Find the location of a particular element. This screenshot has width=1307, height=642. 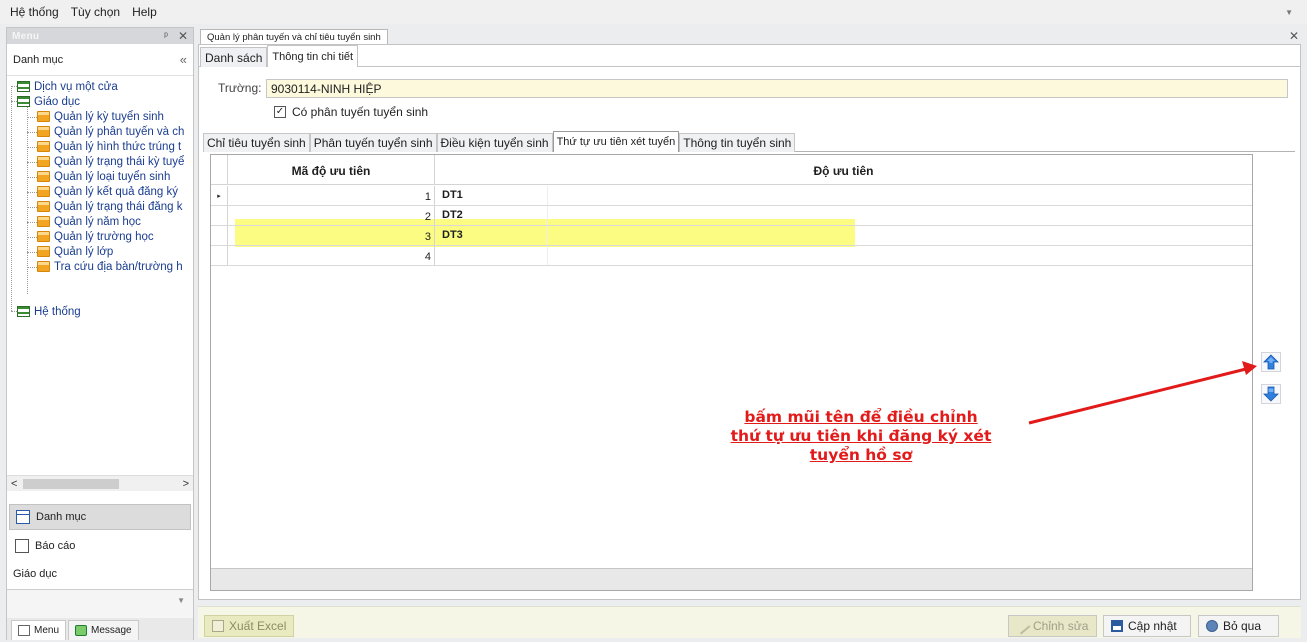

group-label-text: Giáo dục is located at coordinates (35, 574).